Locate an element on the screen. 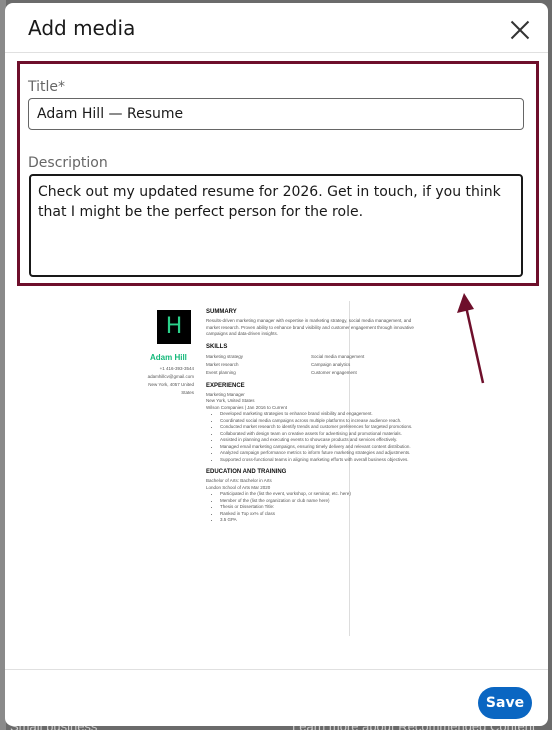 The width and height of the screenshot is (552, 730). resume-bullet: 3.5 GPA is located at coordinates (318, 520).